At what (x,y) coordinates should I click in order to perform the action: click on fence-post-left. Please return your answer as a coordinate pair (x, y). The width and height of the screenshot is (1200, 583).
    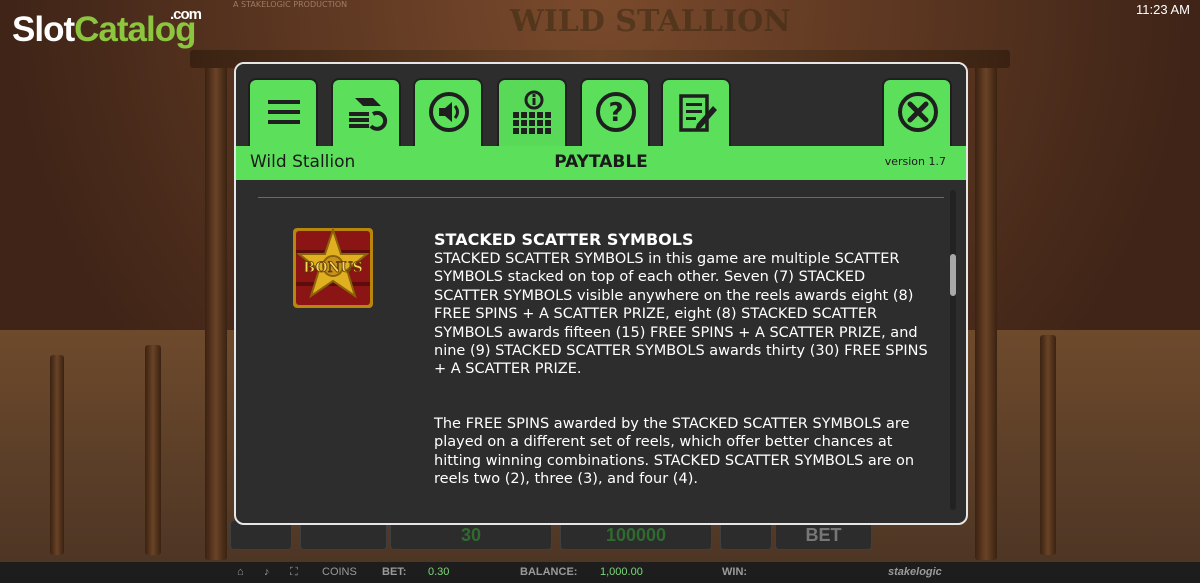
    Looking at the image, I should click on (216, 310).